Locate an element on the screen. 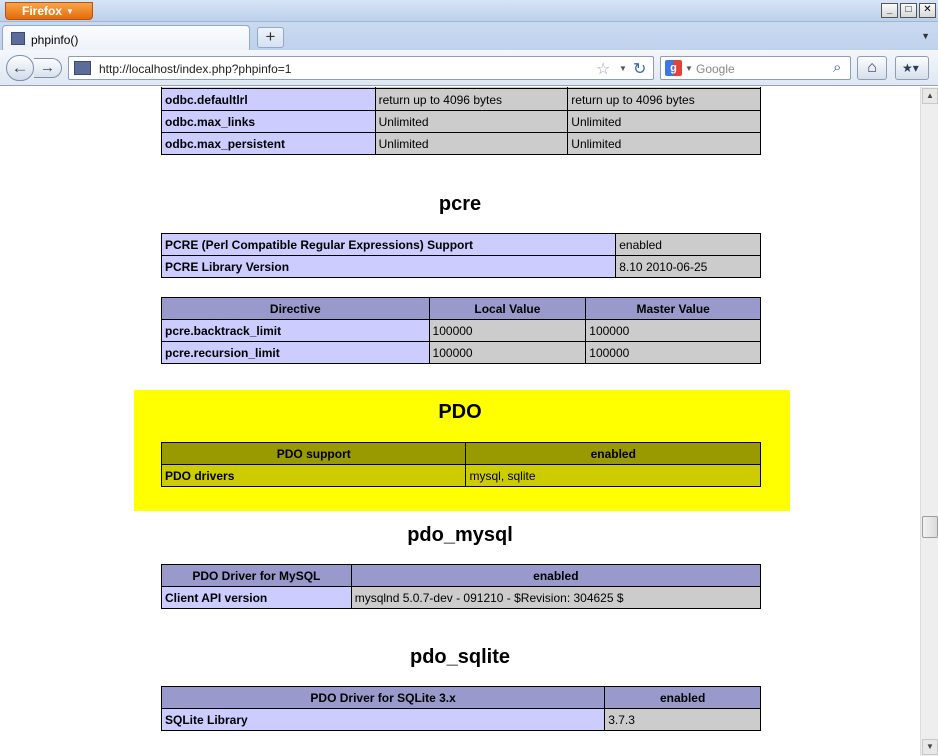 This screenshot has width=938, height=756. scroll-down-arrow-icon: ▼ is located at coordinates (930, 747).